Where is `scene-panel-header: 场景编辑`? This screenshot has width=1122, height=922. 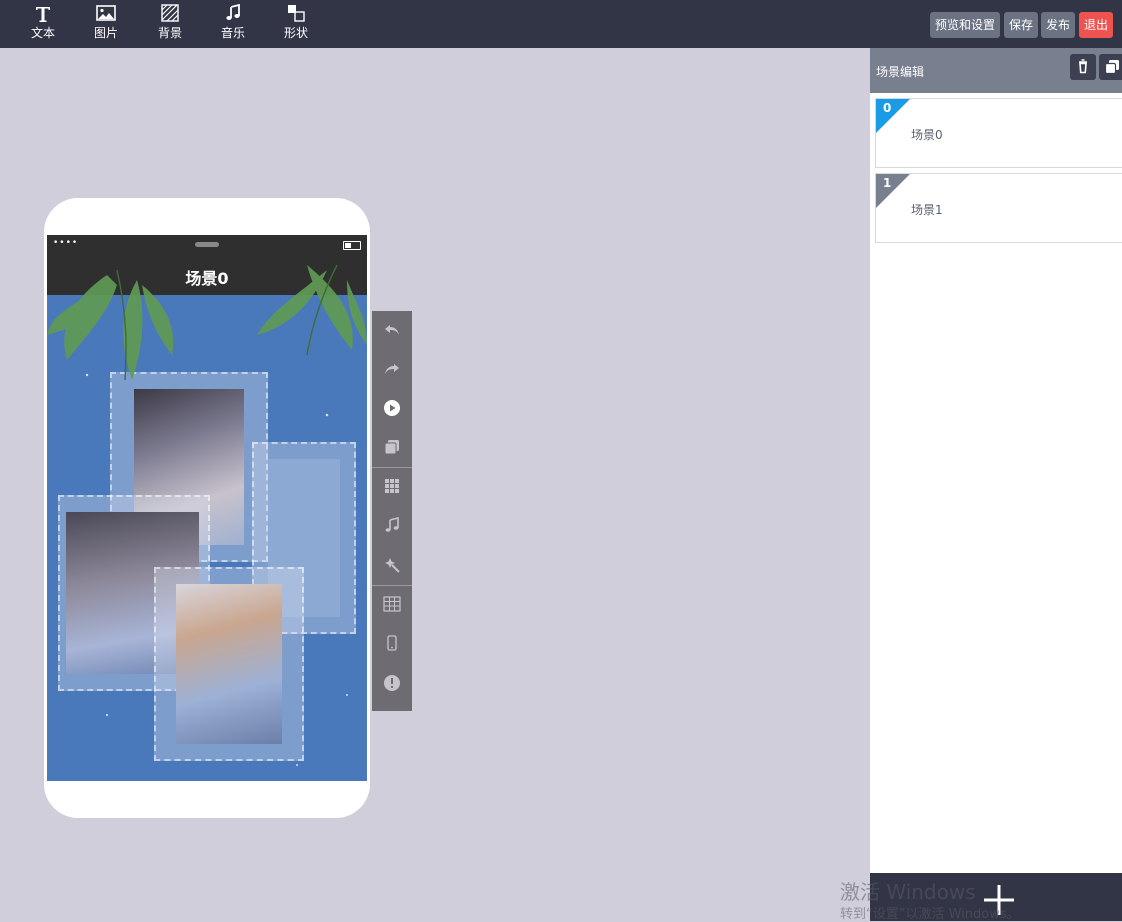 scene-panel-header: 场景编辑 is located at coordinates (996, 70).